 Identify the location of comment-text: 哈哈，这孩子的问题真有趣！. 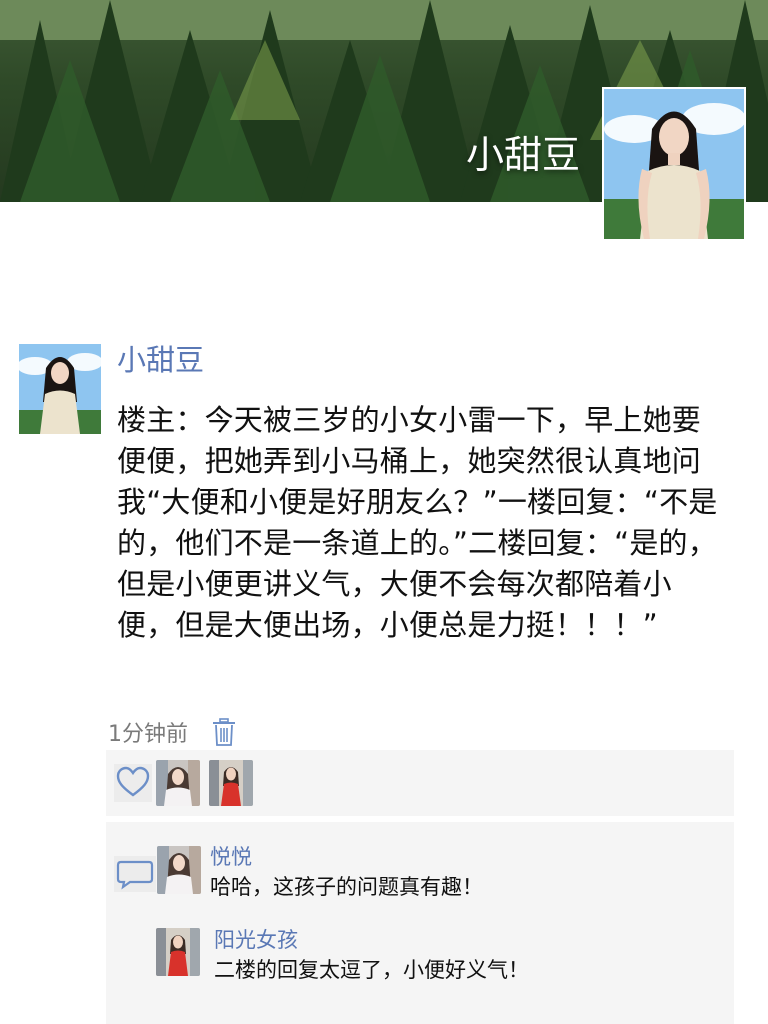
(346, 887).